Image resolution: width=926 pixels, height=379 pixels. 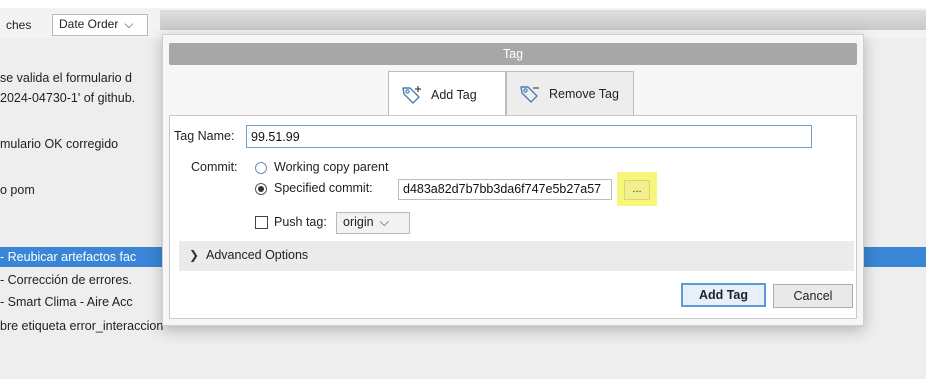 I want to click on background-toolbar: ches Date Order ⌵, so click(x=463, y=19).